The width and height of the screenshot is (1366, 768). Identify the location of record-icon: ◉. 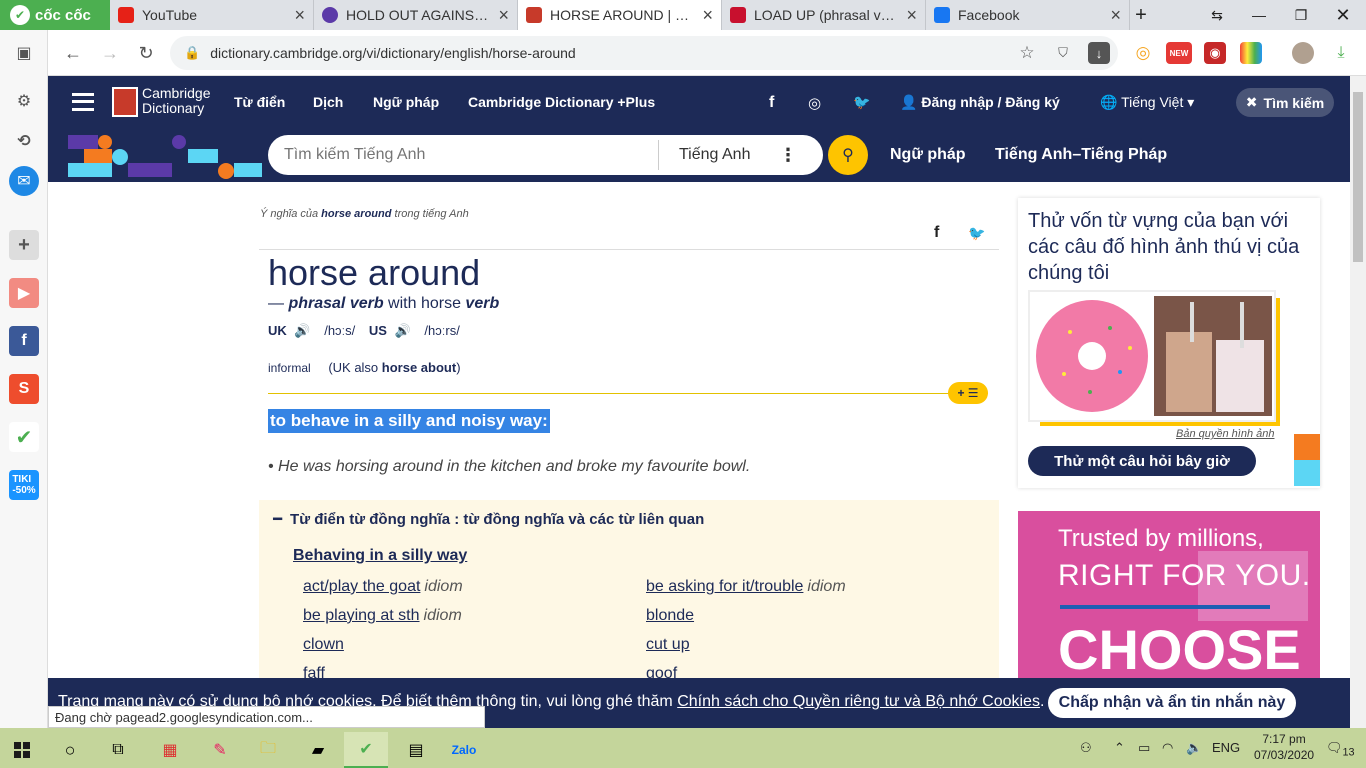
(1215, 53).